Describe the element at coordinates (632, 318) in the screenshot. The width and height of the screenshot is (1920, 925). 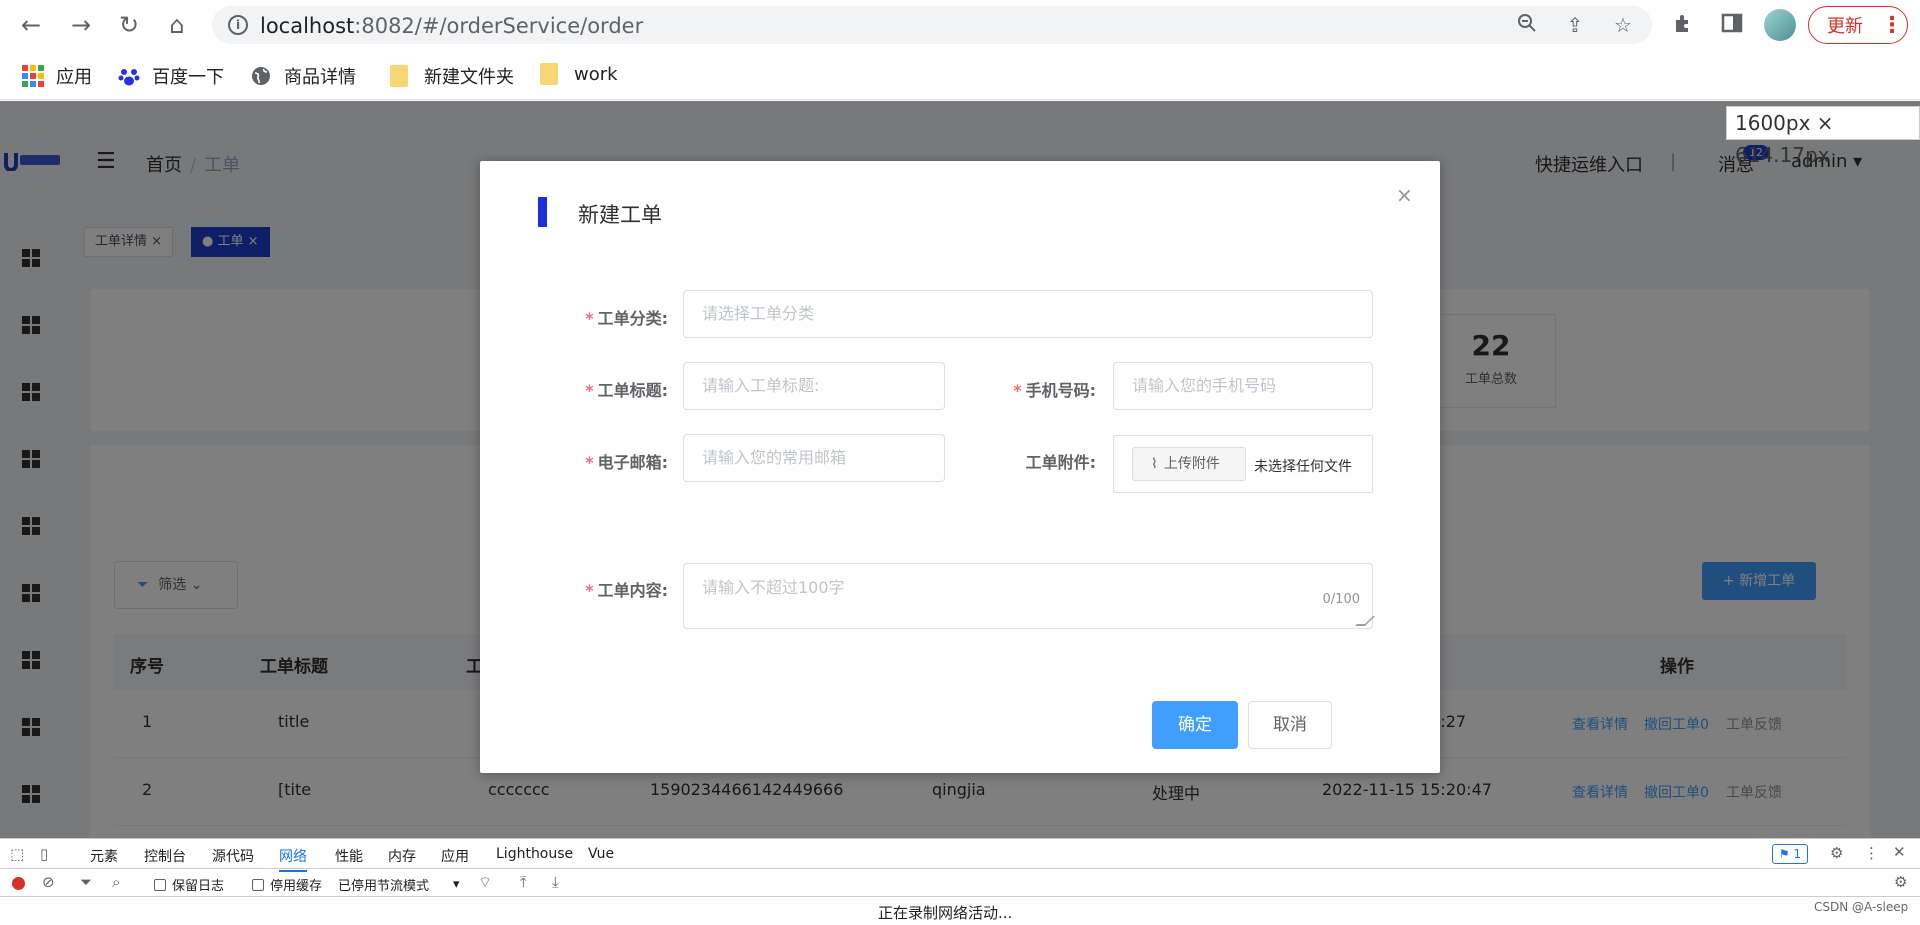
I see `label-text: 工单分类:` at that location.